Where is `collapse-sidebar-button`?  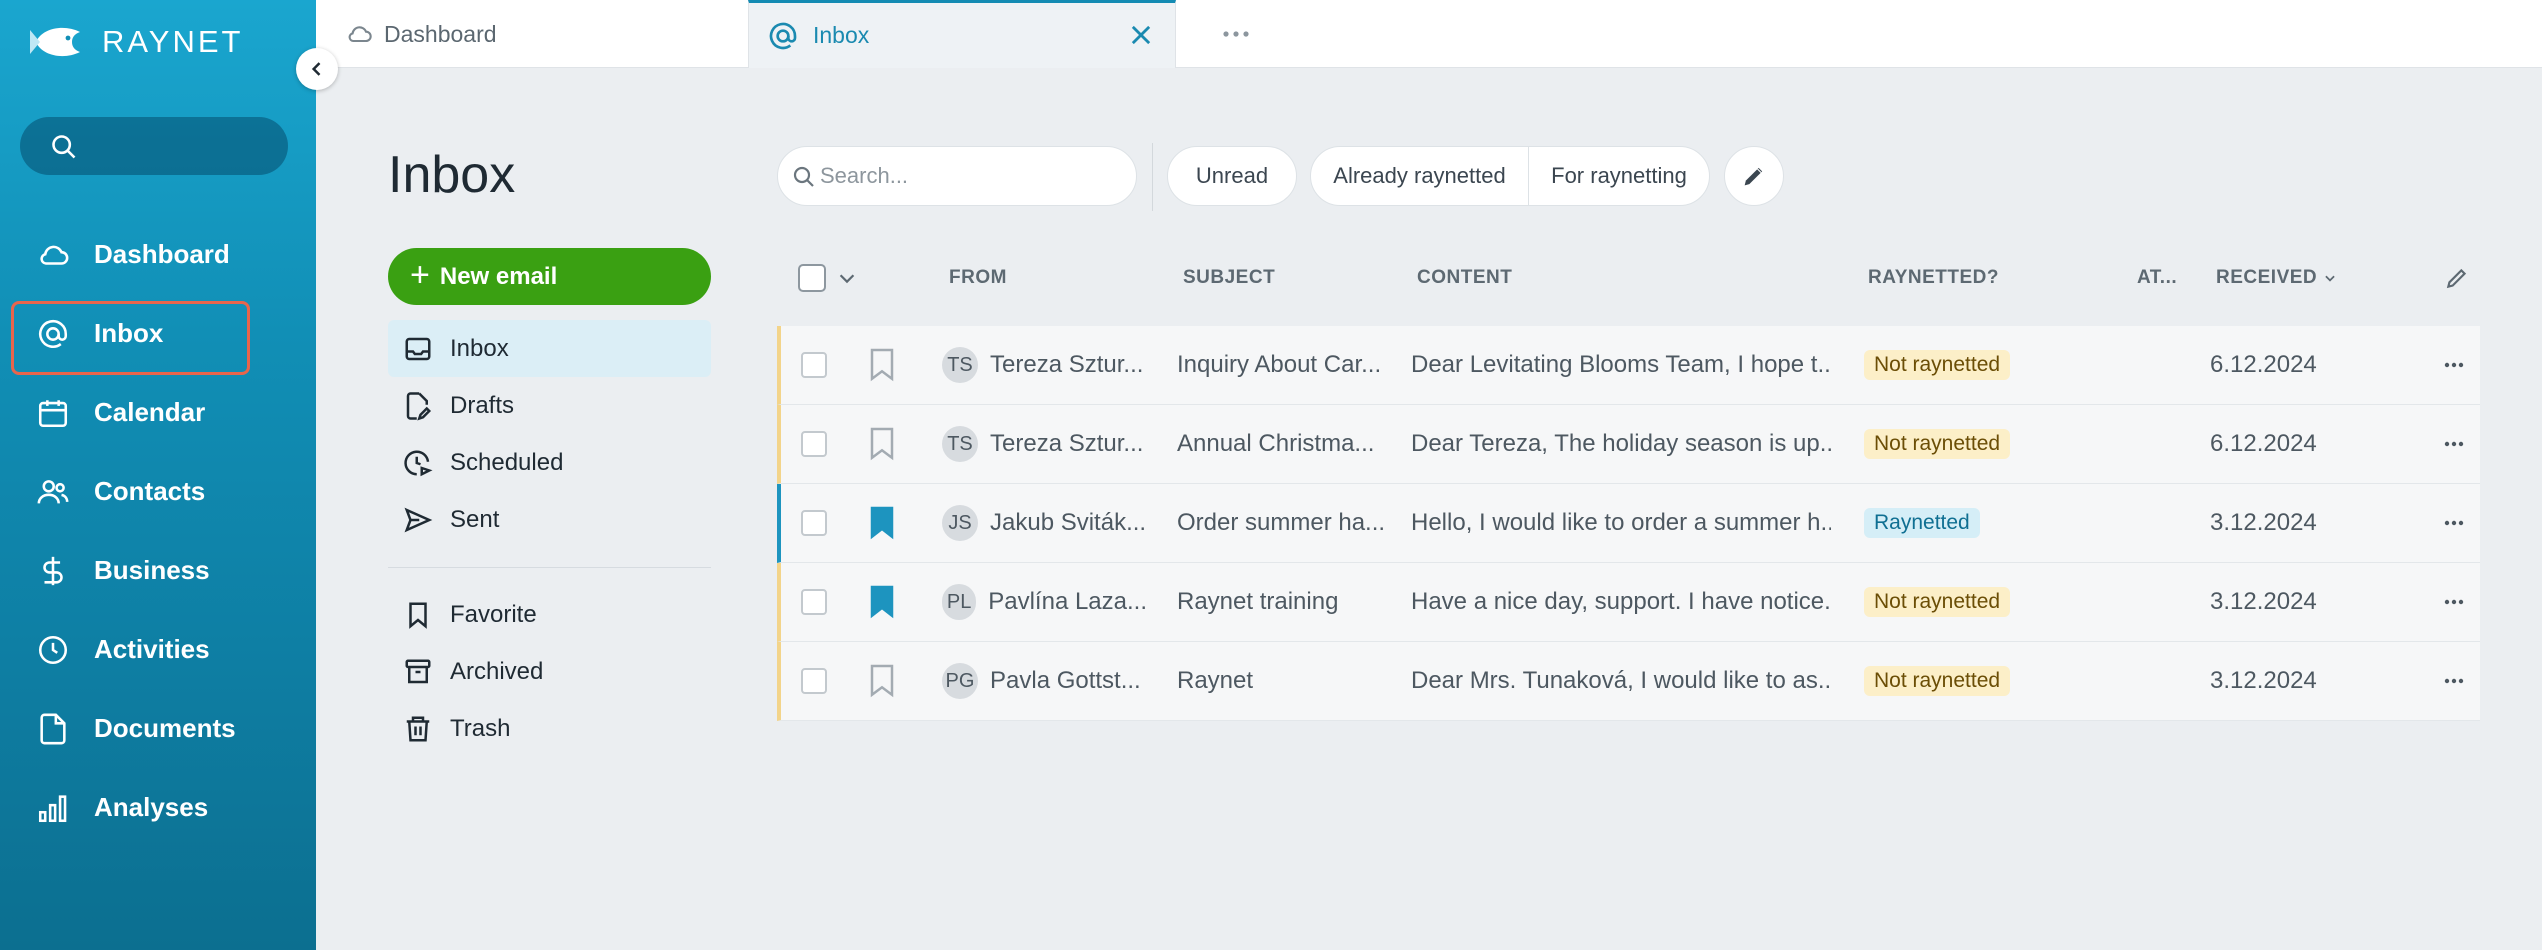
collapse-sidebar-button is located at coordinates (317, 69).